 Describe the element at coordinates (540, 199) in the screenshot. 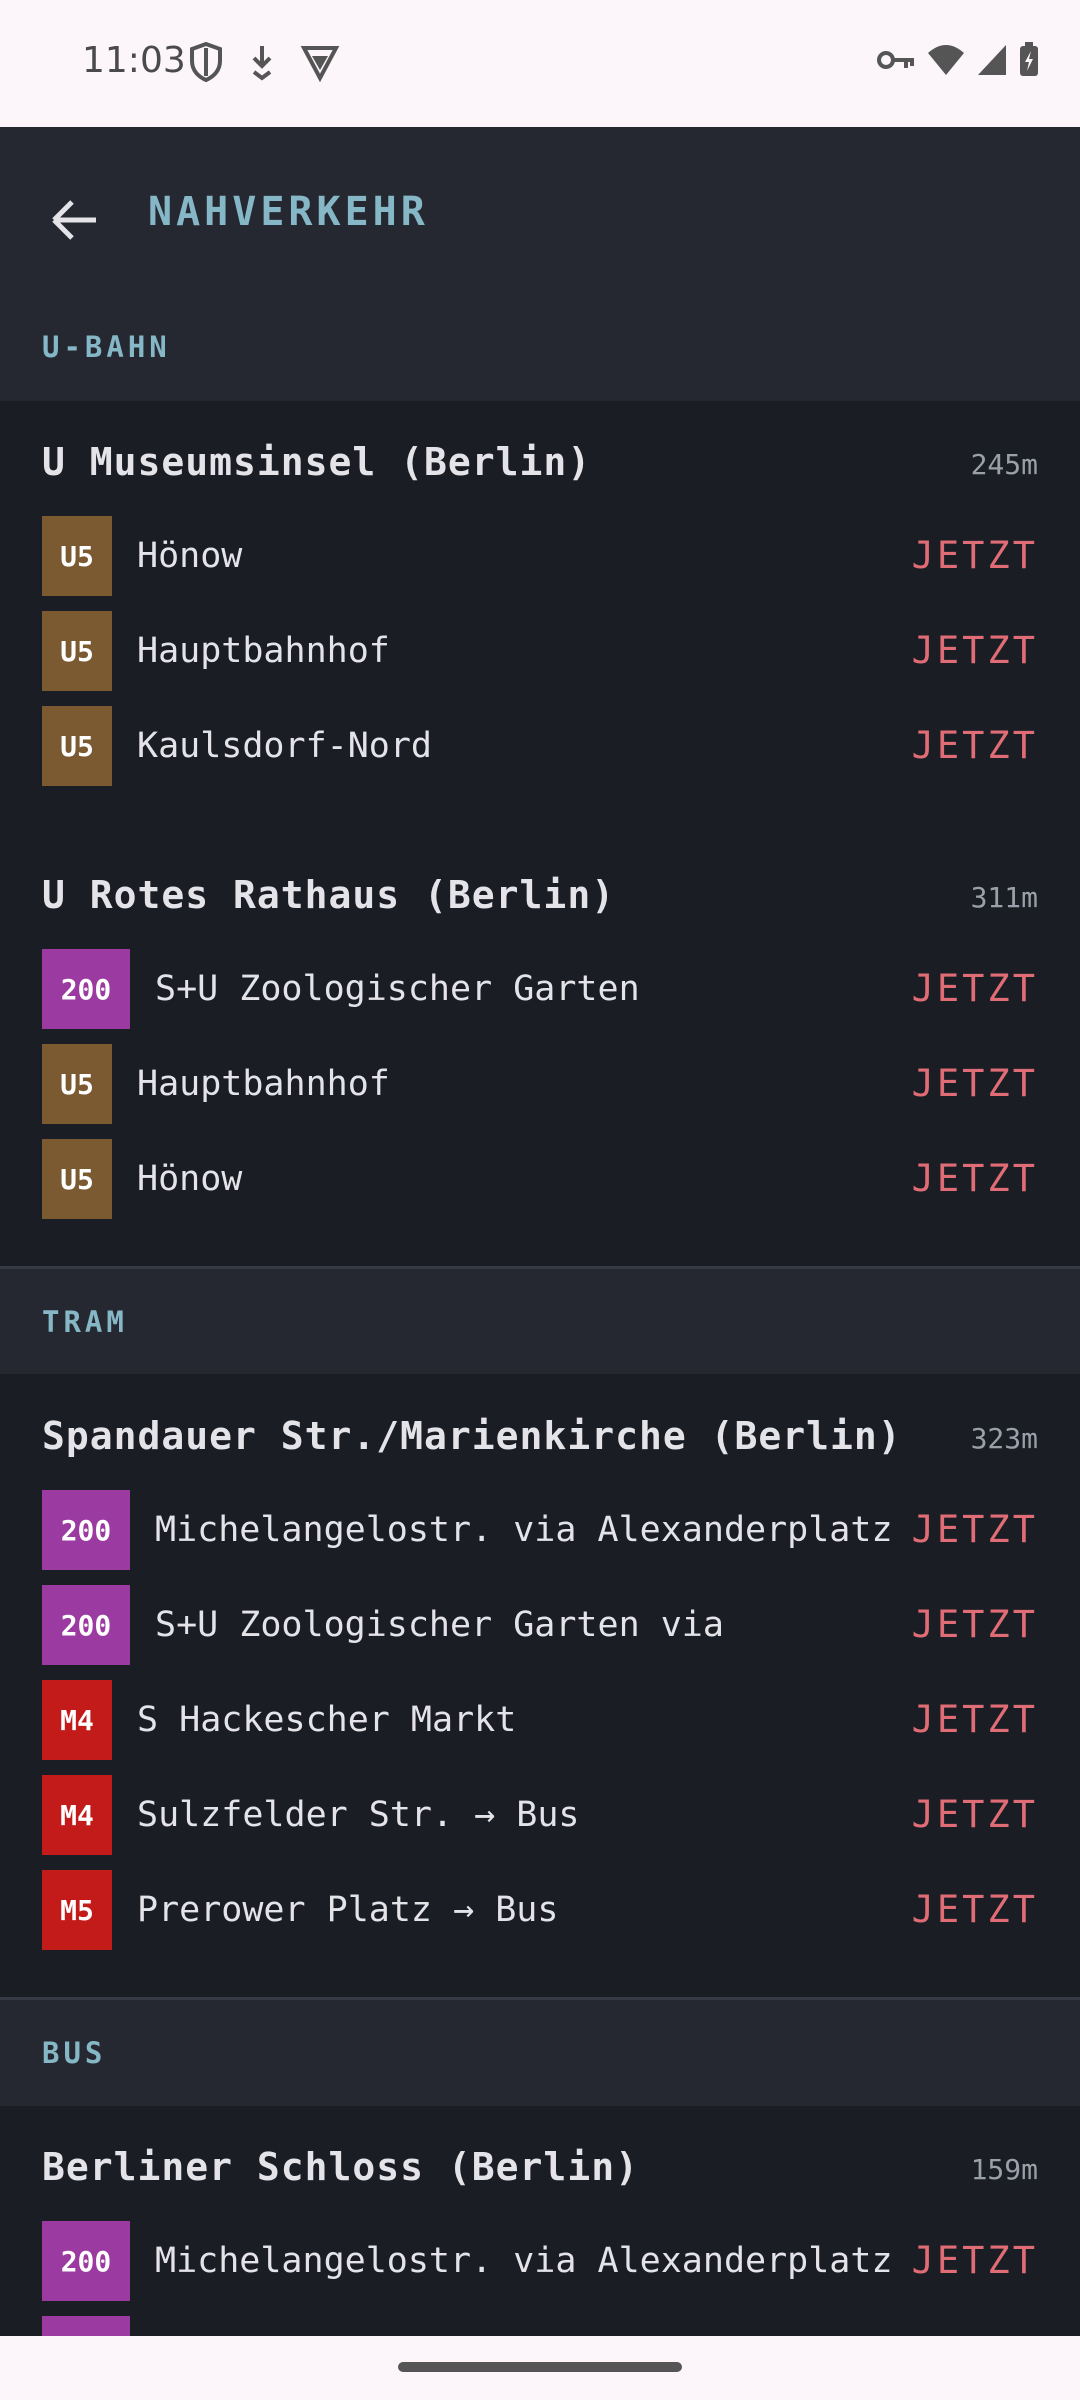

I see `app-bar: NAHVERKEHR` at that location.